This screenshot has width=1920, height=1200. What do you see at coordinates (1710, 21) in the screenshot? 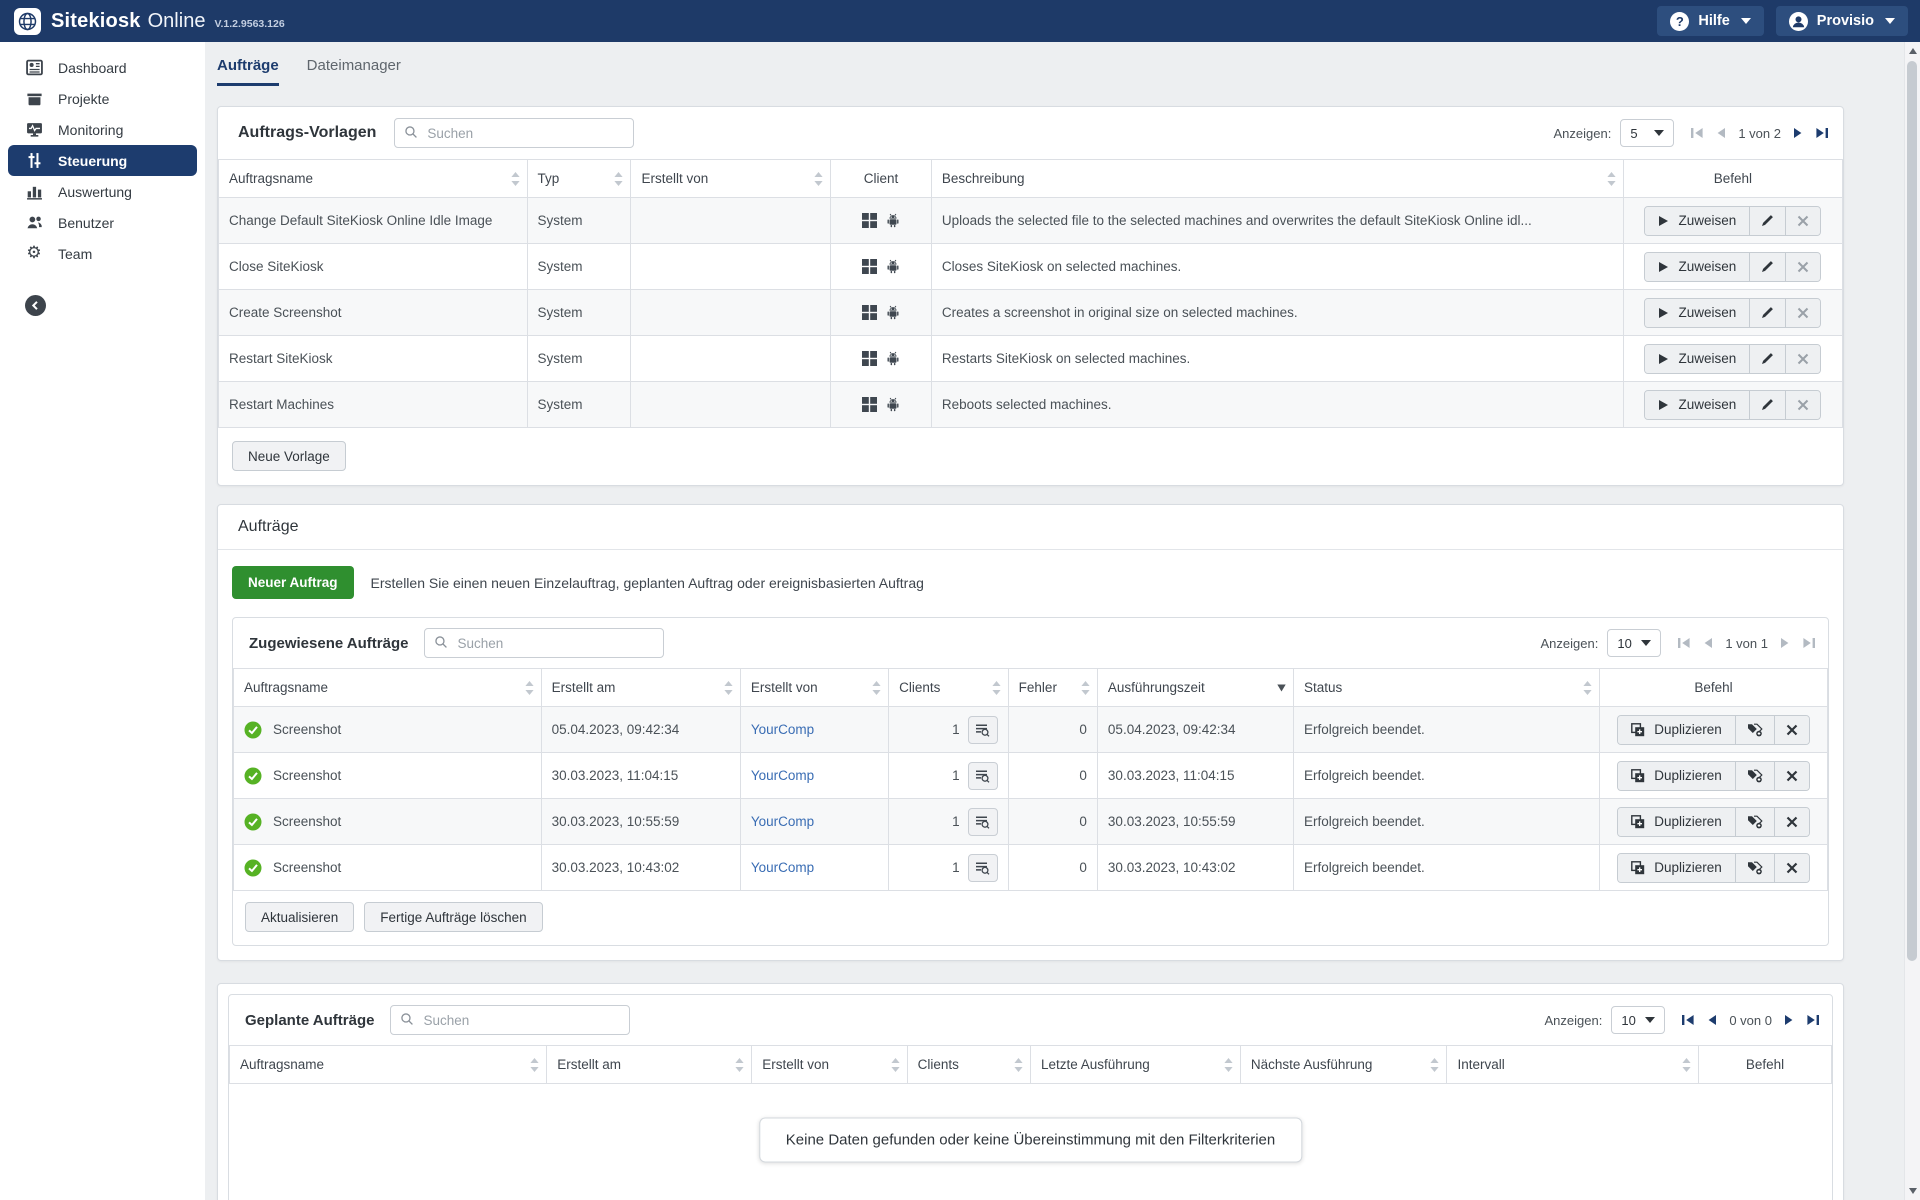
I see `help-button: ? Hilfe` at bounding box center [1710, 21].